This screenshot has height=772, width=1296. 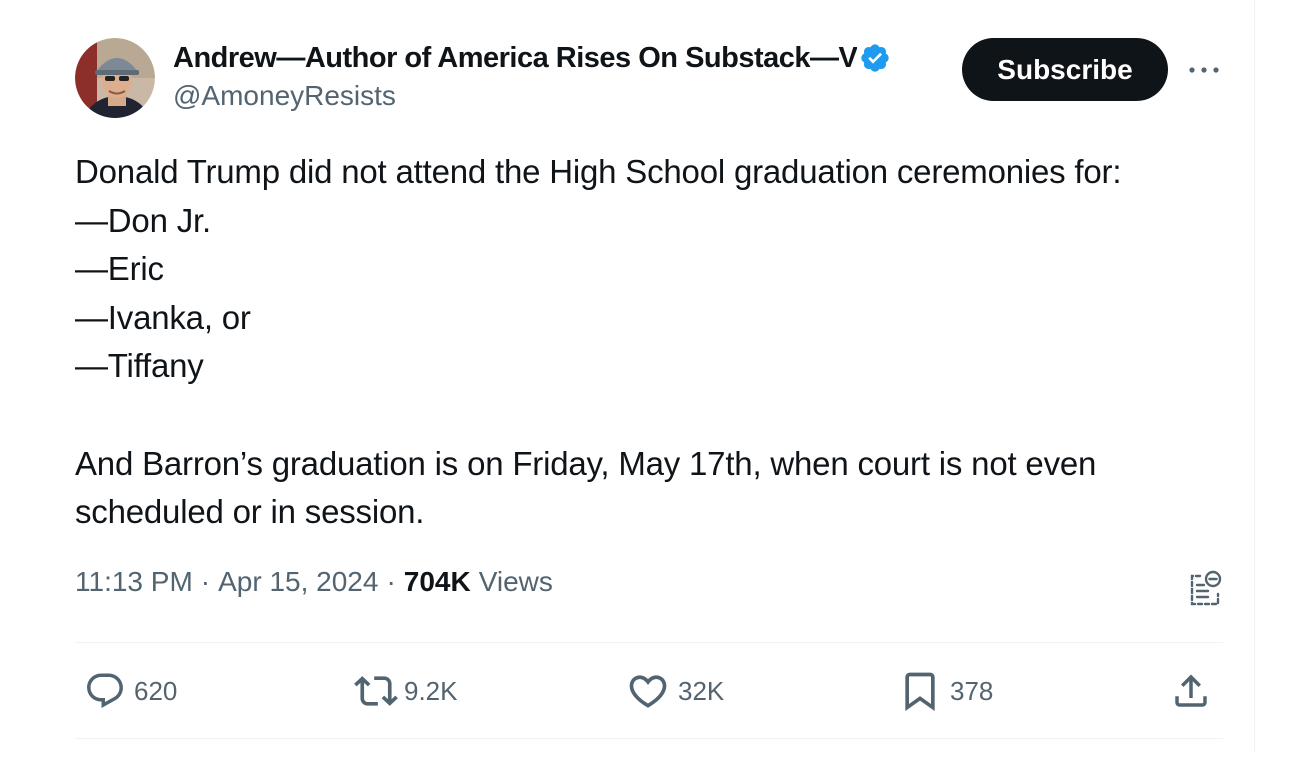 I want to click on bookmark-count: 378, so click(x=972, y=690).